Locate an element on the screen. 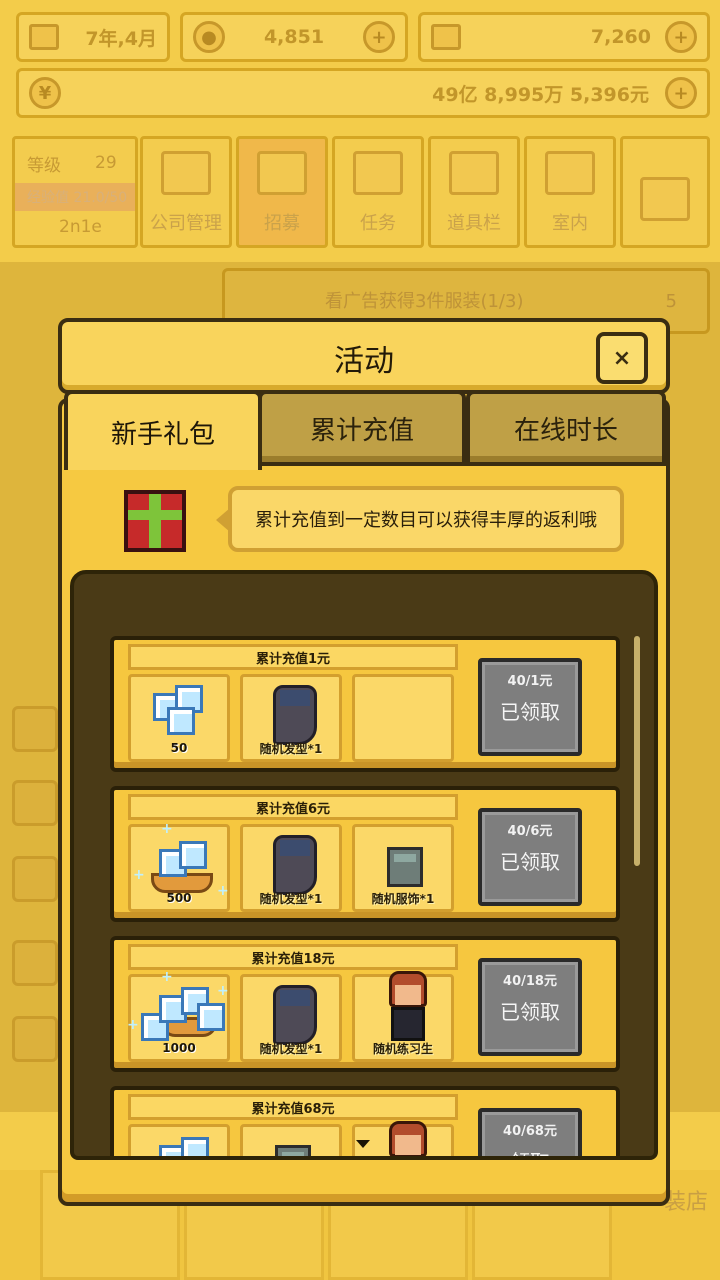 The image size is (720, 1280). coin-box: ● 4,851 + is located at coordinates (294, 37).